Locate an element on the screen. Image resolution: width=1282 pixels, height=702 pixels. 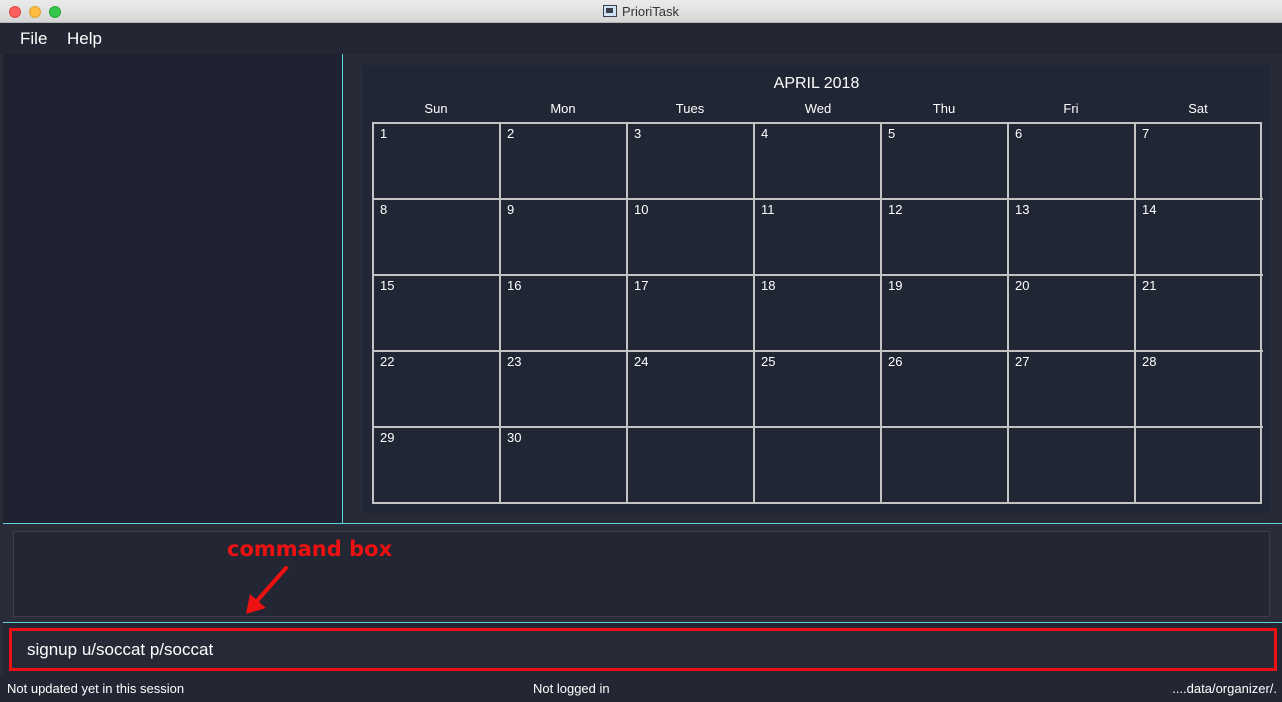
weekday-header: Thu is located at coordinates (944, 108).